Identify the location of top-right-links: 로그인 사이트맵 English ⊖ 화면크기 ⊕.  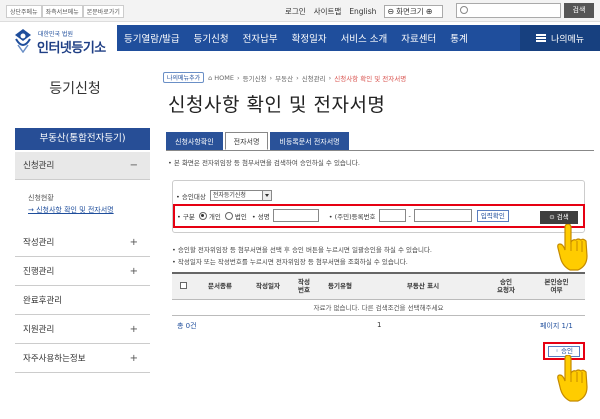
(368, 11).